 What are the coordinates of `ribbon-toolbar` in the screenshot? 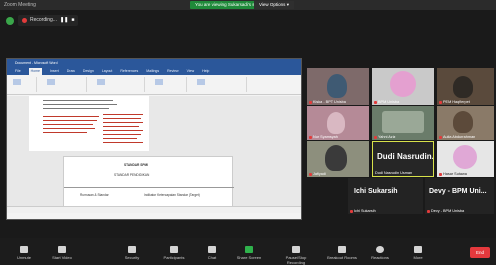 It's located at (154, 85).